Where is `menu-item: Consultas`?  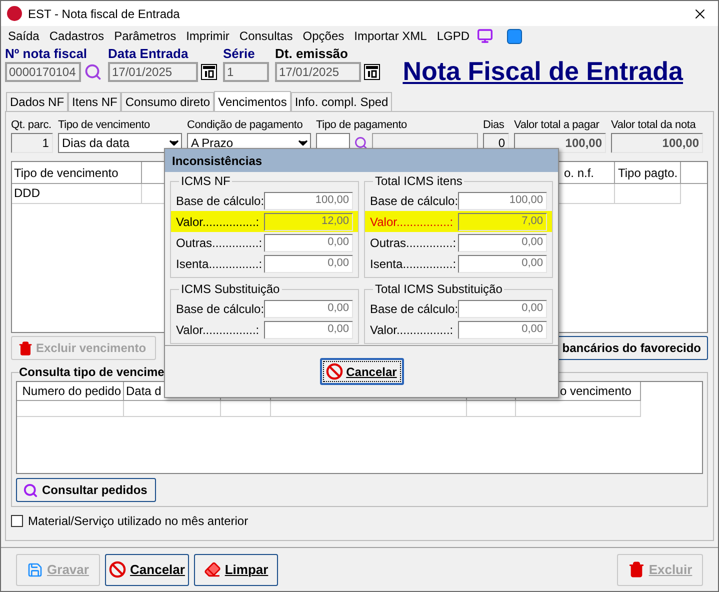
menu-item: Consultas is located at coordinates (266, 36).